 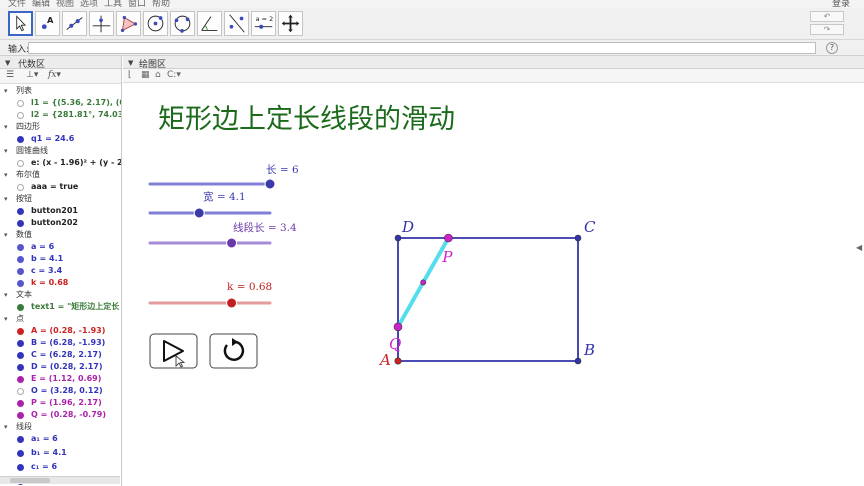 What do you see at coordinates (60, 63) in the screenshot?
I see `algebra-view-title-bar: ▼ 代数区` at bounding box center [60, 63].